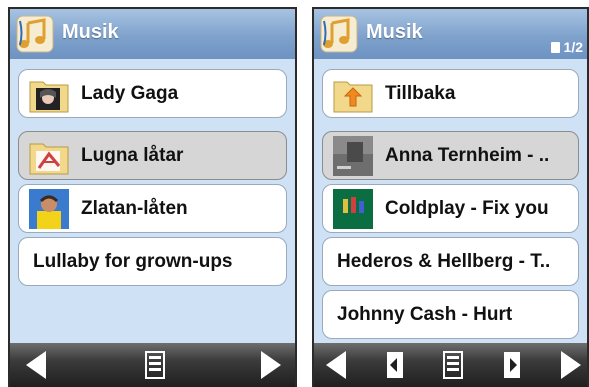 The image size is (589, 387). I want to click on list-item-johnny-cash: Johnny Cash - Hurt, so click(450, 314).